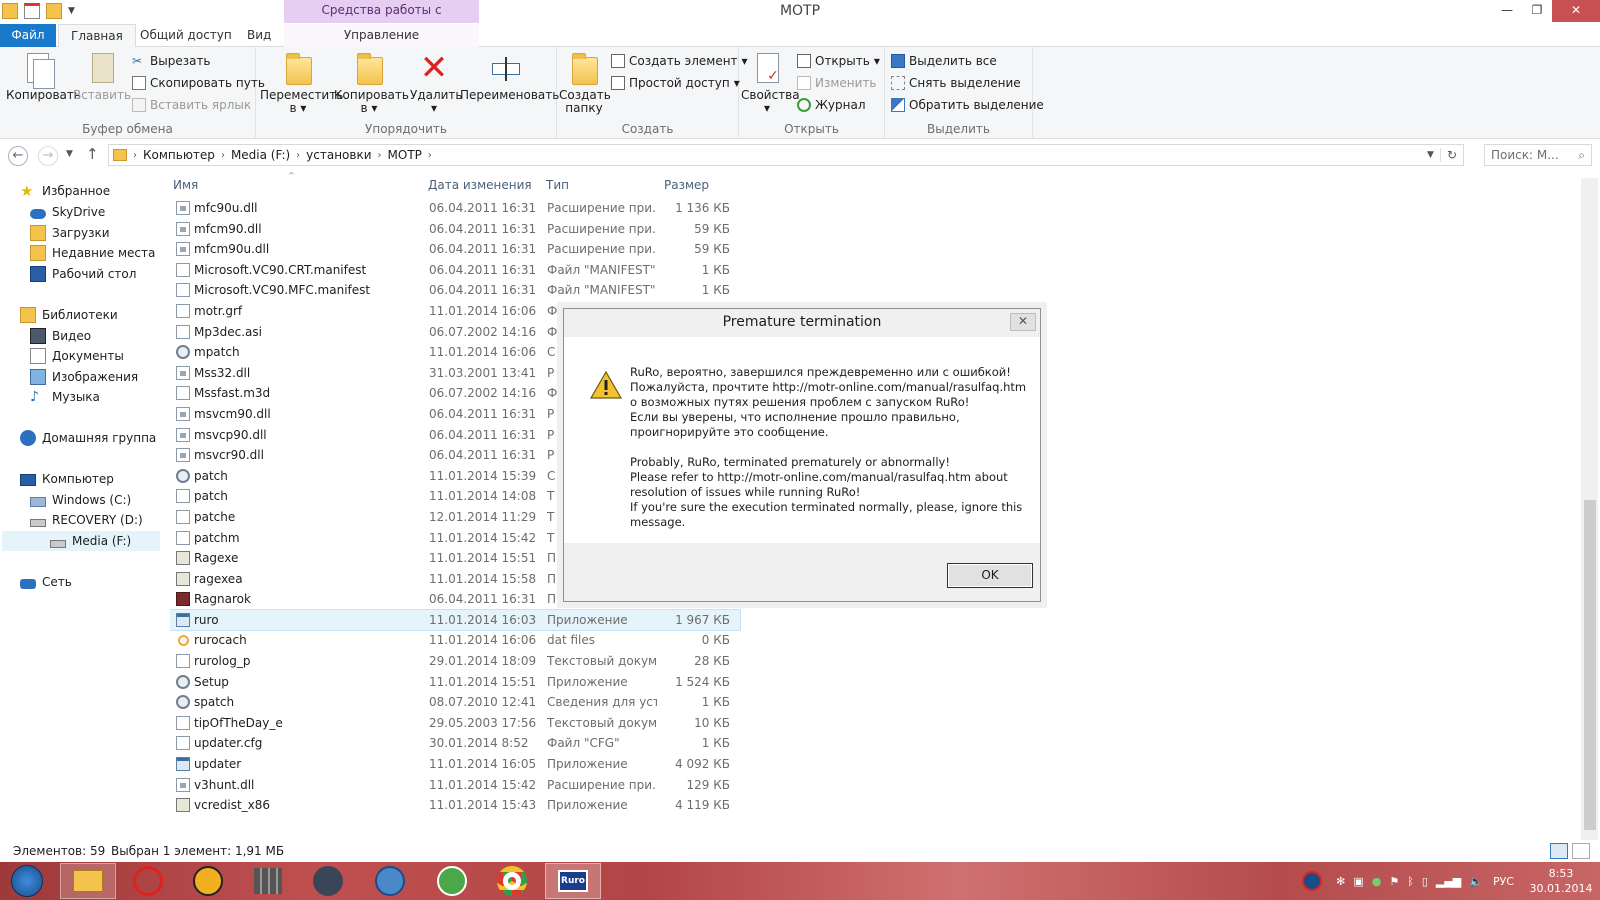  I want to click on breadcrumb-folder: установки, so click(338, 155).